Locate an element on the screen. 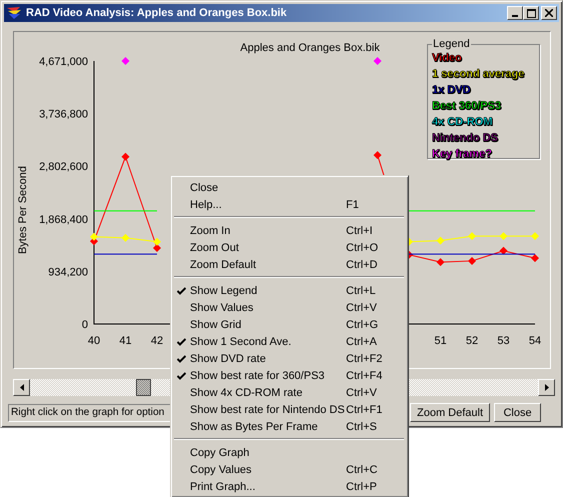  menu-item: Copy Values Ctrl+C is located at coordinates (289, 469).